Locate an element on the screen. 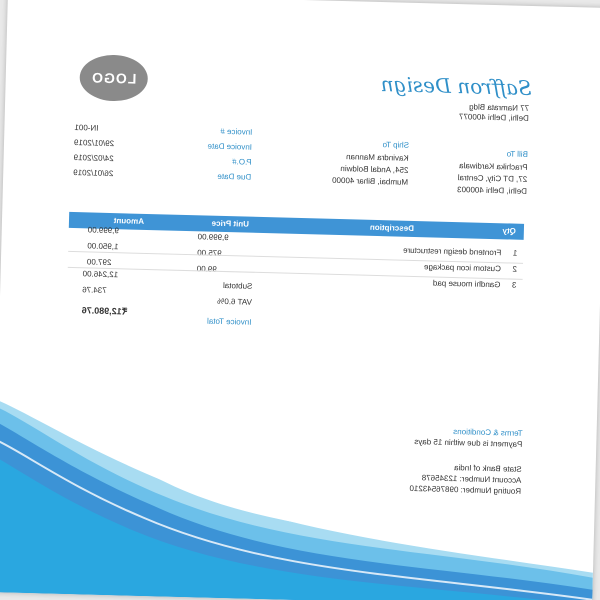 Image resolution: width=600 pixels, height=600 pixels. vat-value: 734.76 is located at coordinates (94, 290).